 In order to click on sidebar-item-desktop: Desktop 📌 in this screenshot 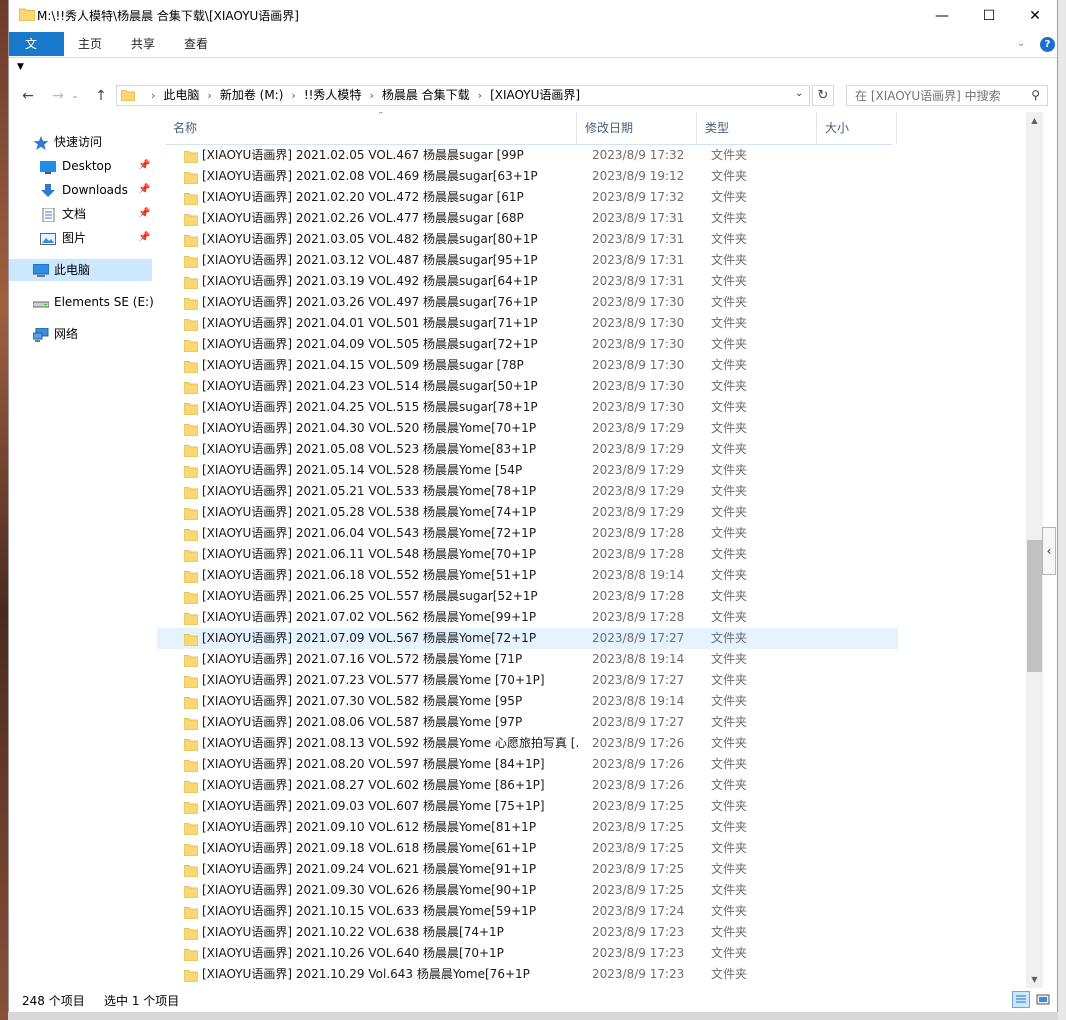, I will do `click(80, 166)`.